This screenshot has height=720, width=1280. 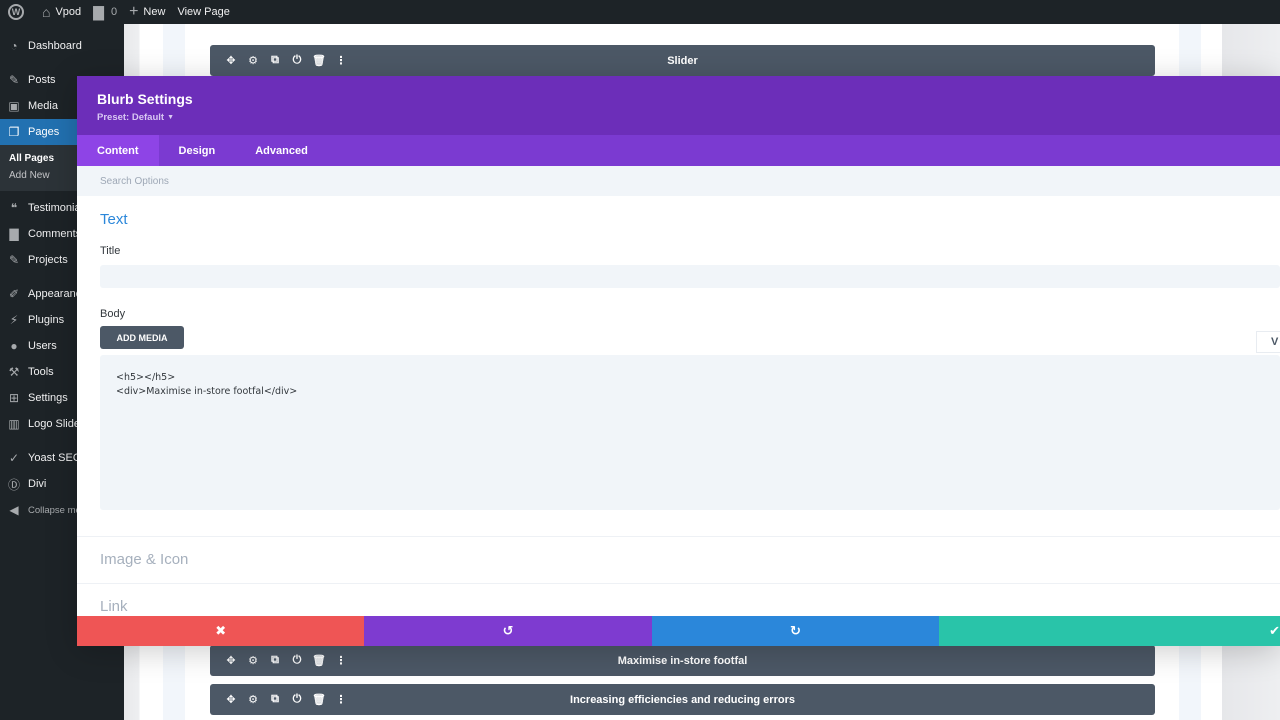 I want to click on undo-button: ↺, so click(x=508, y=631).